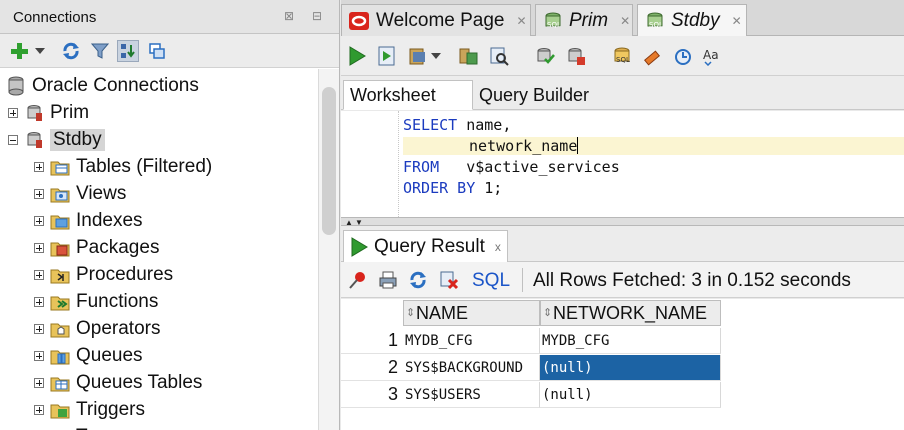 Image resolution: width=904 pixels, height=430 pixels. I want to click on tab-prim: SQL Prim ✕, so click(584, 20).